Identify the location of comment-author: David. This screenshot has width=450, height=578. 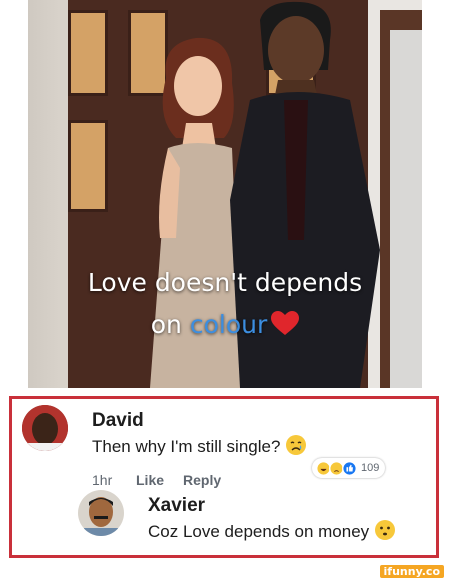
(118, 421).